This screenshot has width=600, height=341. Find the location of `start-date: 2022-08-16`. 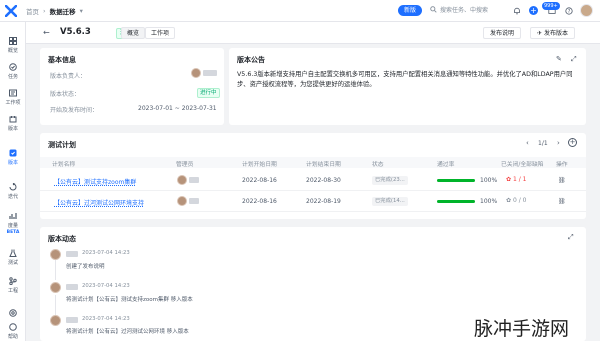

start-date: 2022-08-16 is located at coordinates (259, 201).